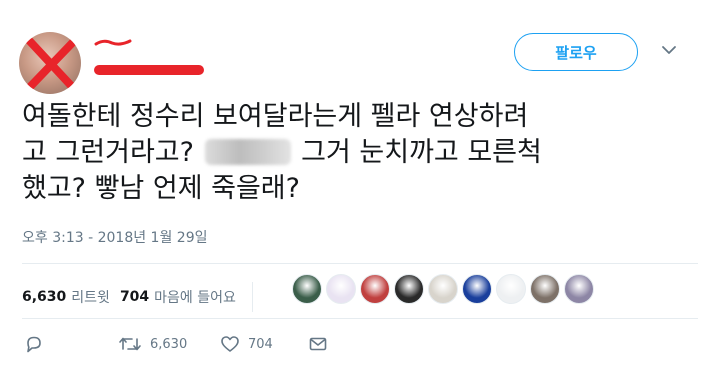  I want to click on stats-separator, so click(252, 297).